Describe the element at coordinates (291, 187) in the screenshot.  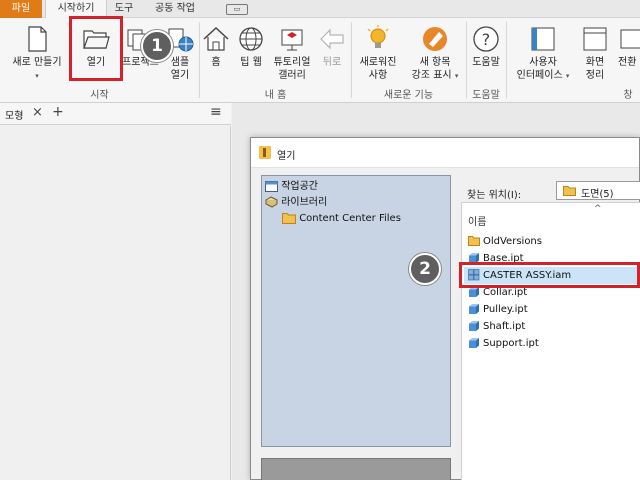
I see `location-workspace: 작업공간` at that location.